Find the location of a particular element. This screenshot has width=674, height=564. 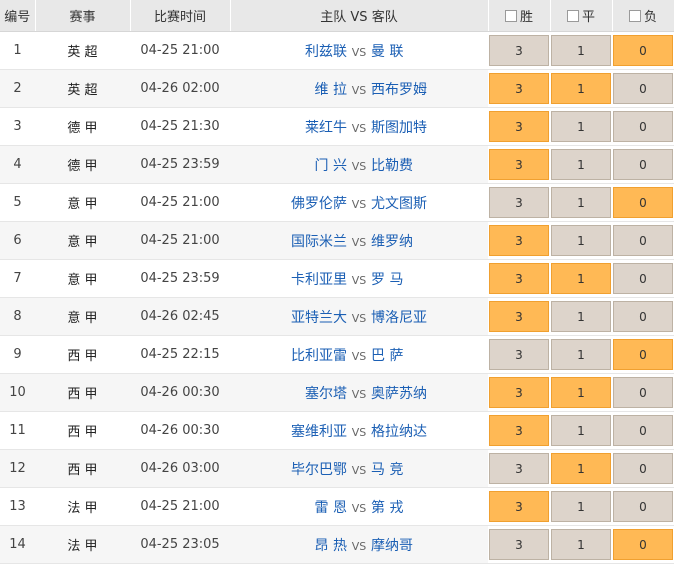

away-team-link: 斯图加特 is located at coordinates (406, 127).